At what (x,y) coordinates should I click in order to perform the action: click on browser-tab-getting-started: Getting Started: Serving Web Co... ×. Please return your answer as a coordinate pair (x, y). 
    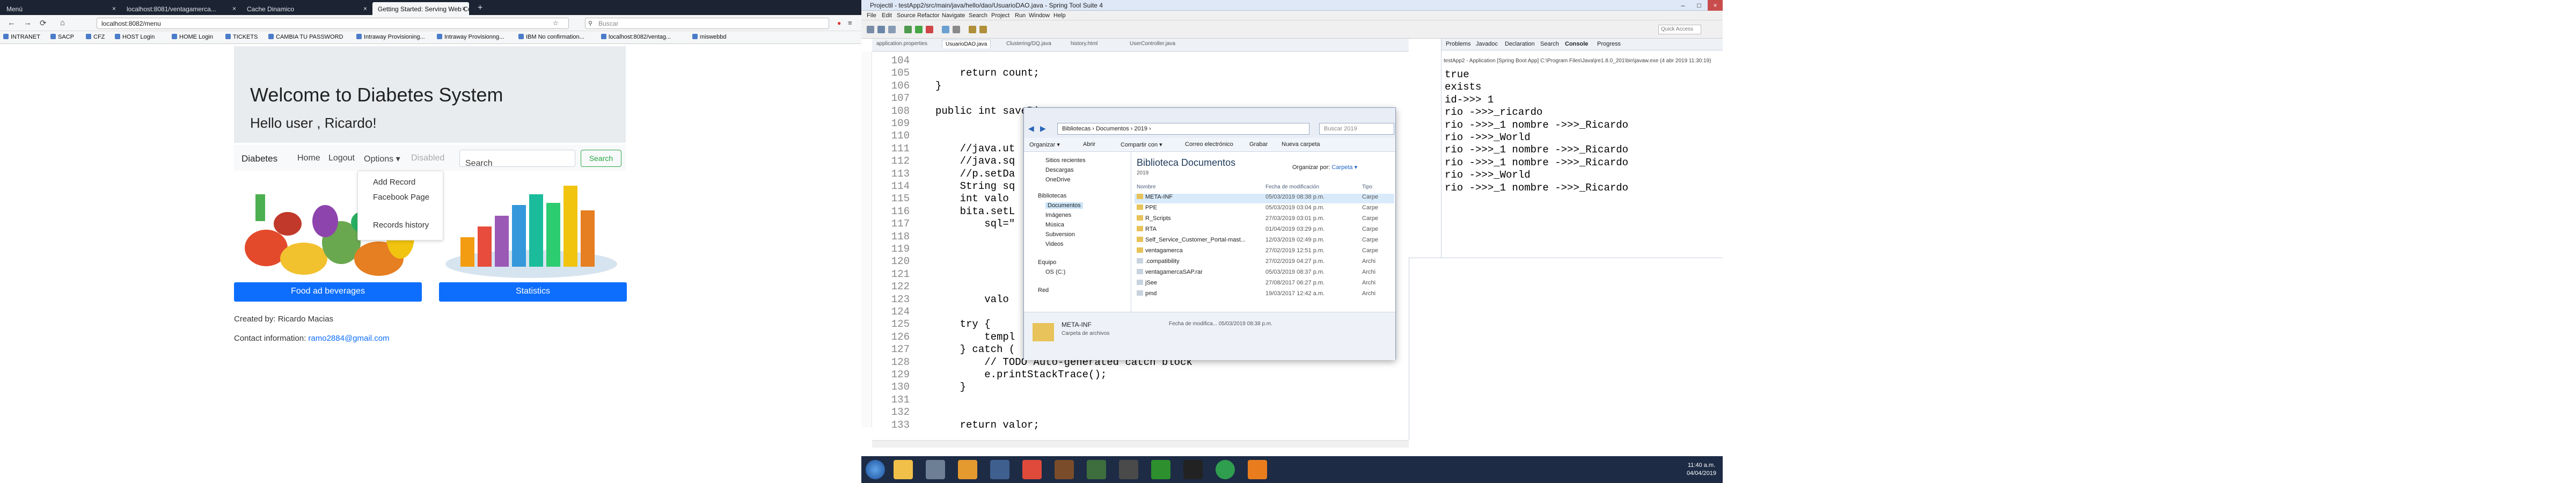
    Looking at the image, I should click on (420, 8).